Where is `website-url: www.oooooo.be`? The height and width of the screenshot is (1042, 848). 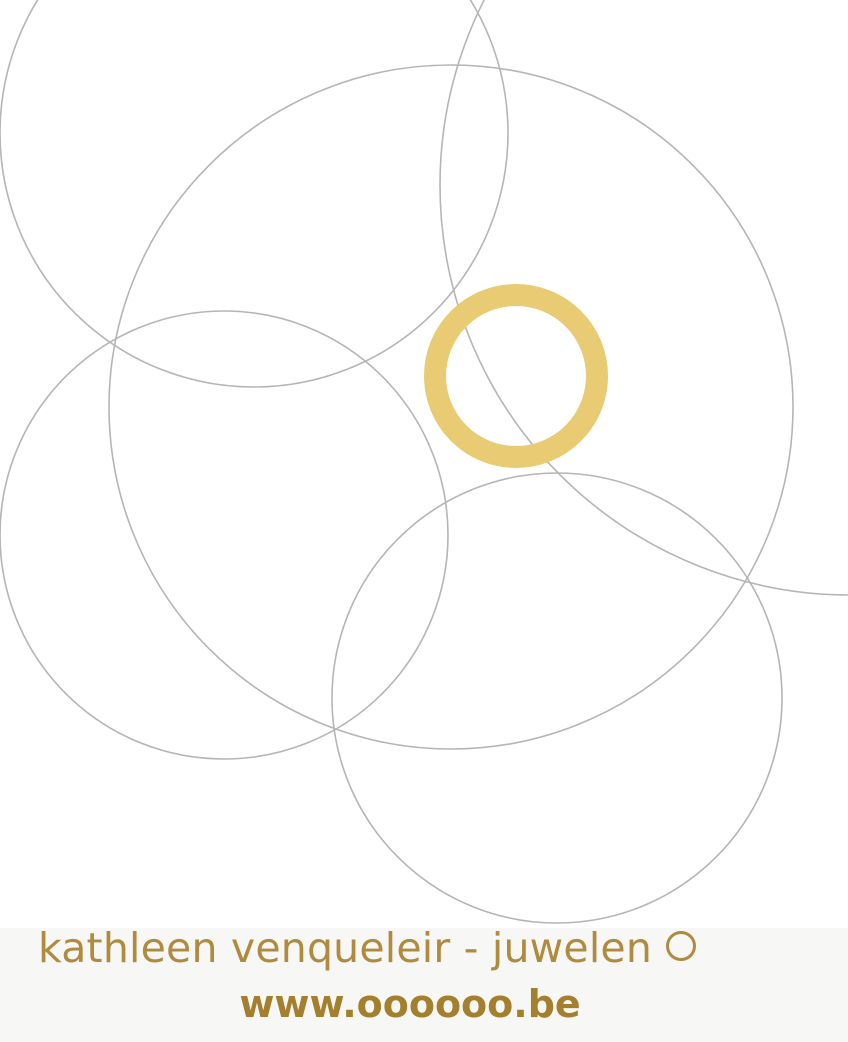 website-url: www.oooooo.be is located at coordinates (410, 1004).